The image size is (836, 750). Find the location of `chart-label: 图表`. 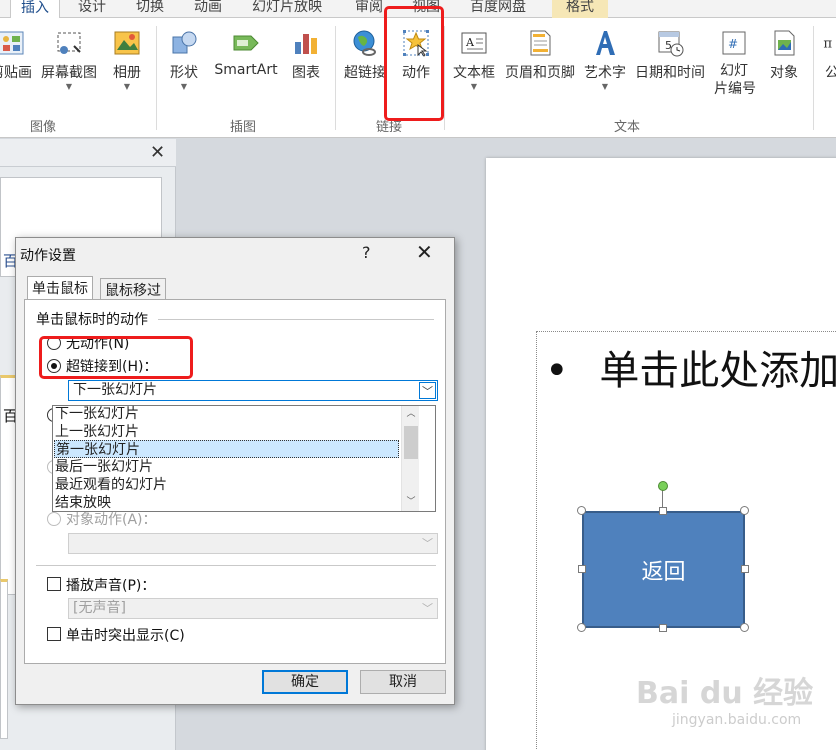

chart-label: 图表 is located at coordinates (306, 73).